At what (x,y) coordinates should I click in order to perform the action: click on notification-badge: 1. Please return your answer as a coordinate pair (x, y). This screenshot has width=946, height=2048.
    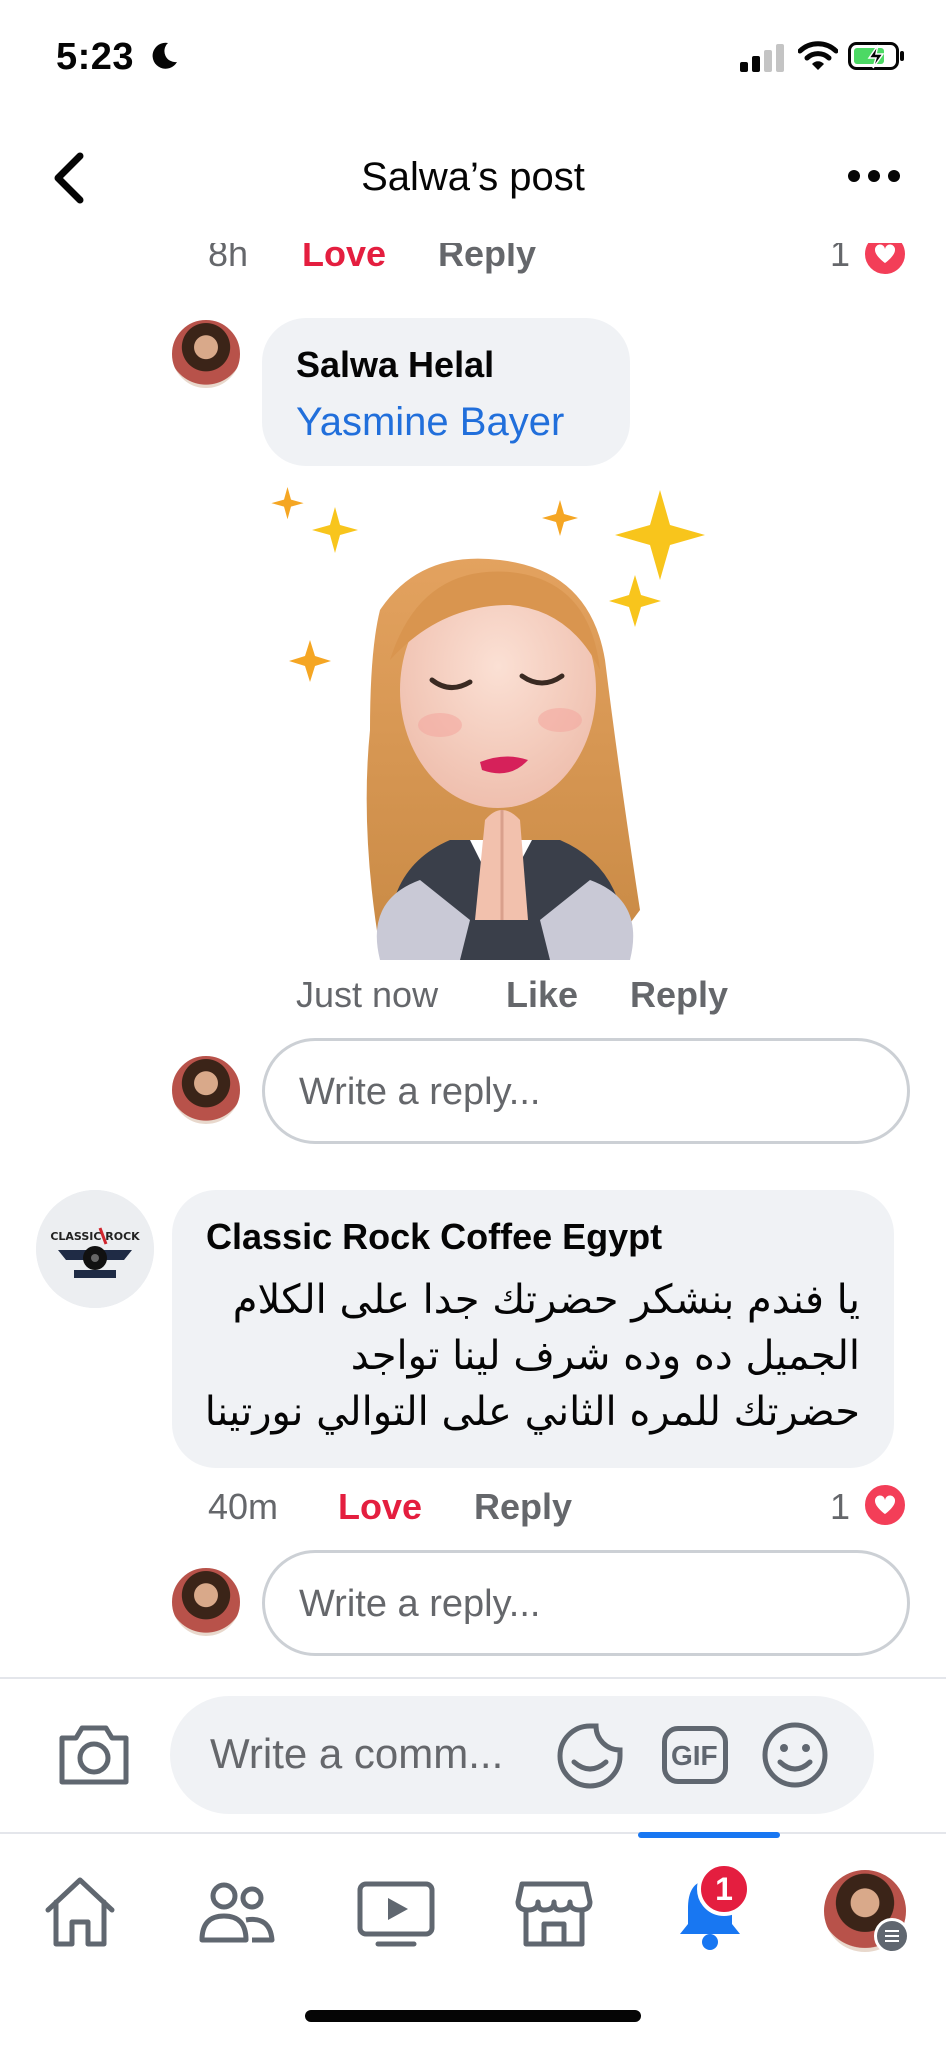
    Looking at the image, I should click on (724, 1889).